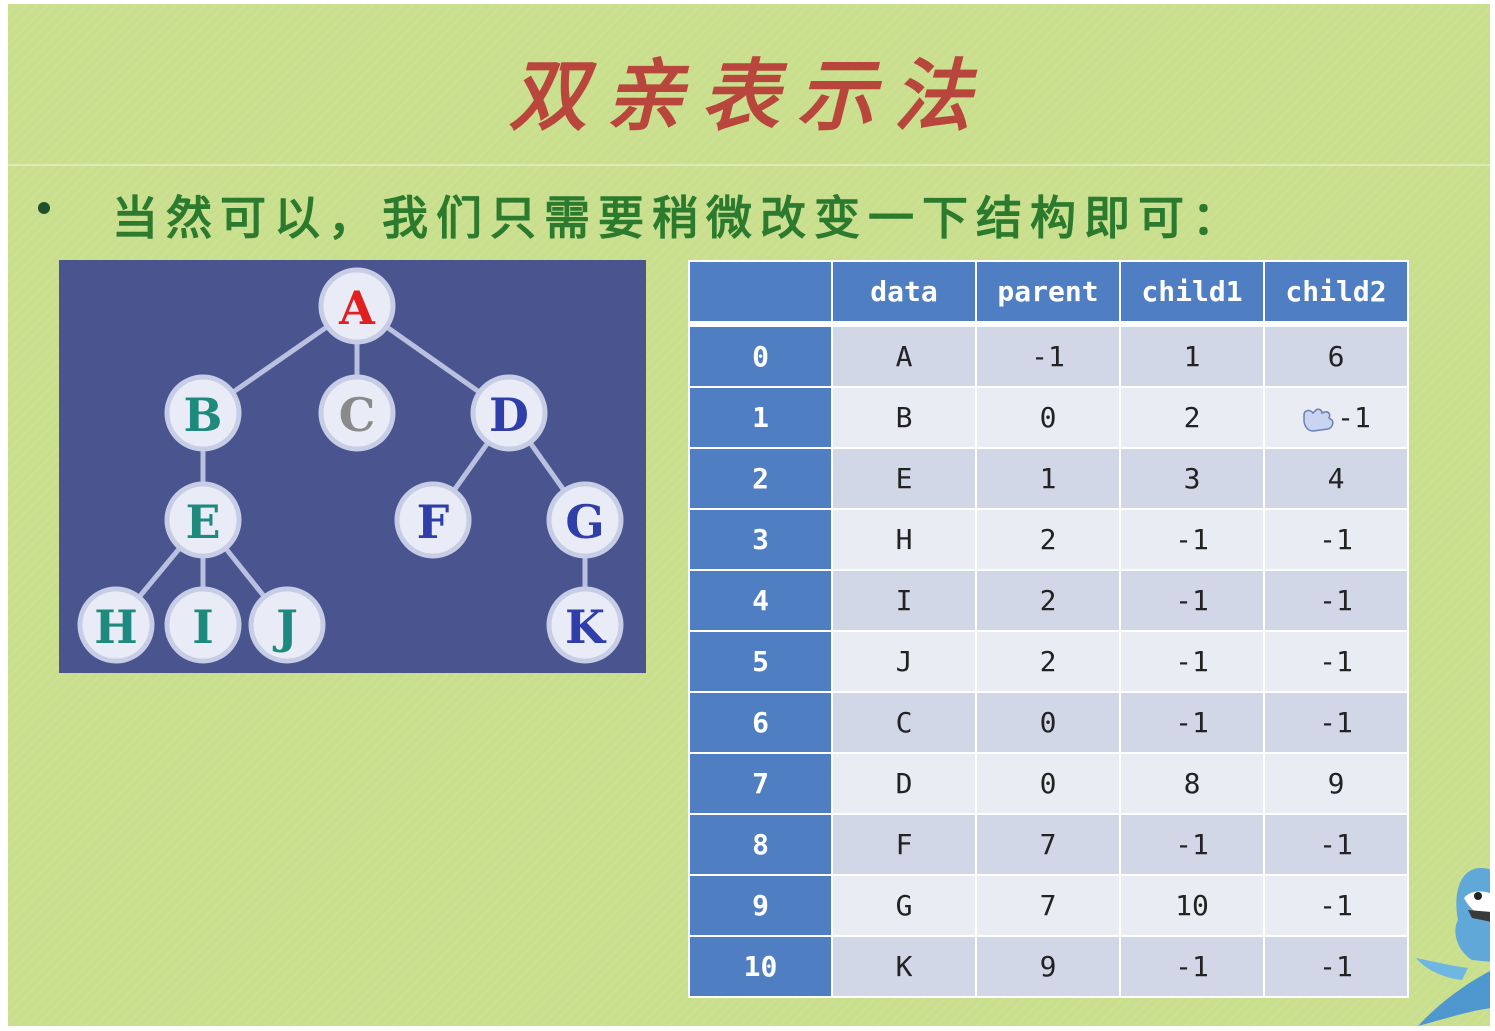 The width and height of the screenshot is (1495, 1031). I want to click on tree-node-J: J, so click(287, 625).